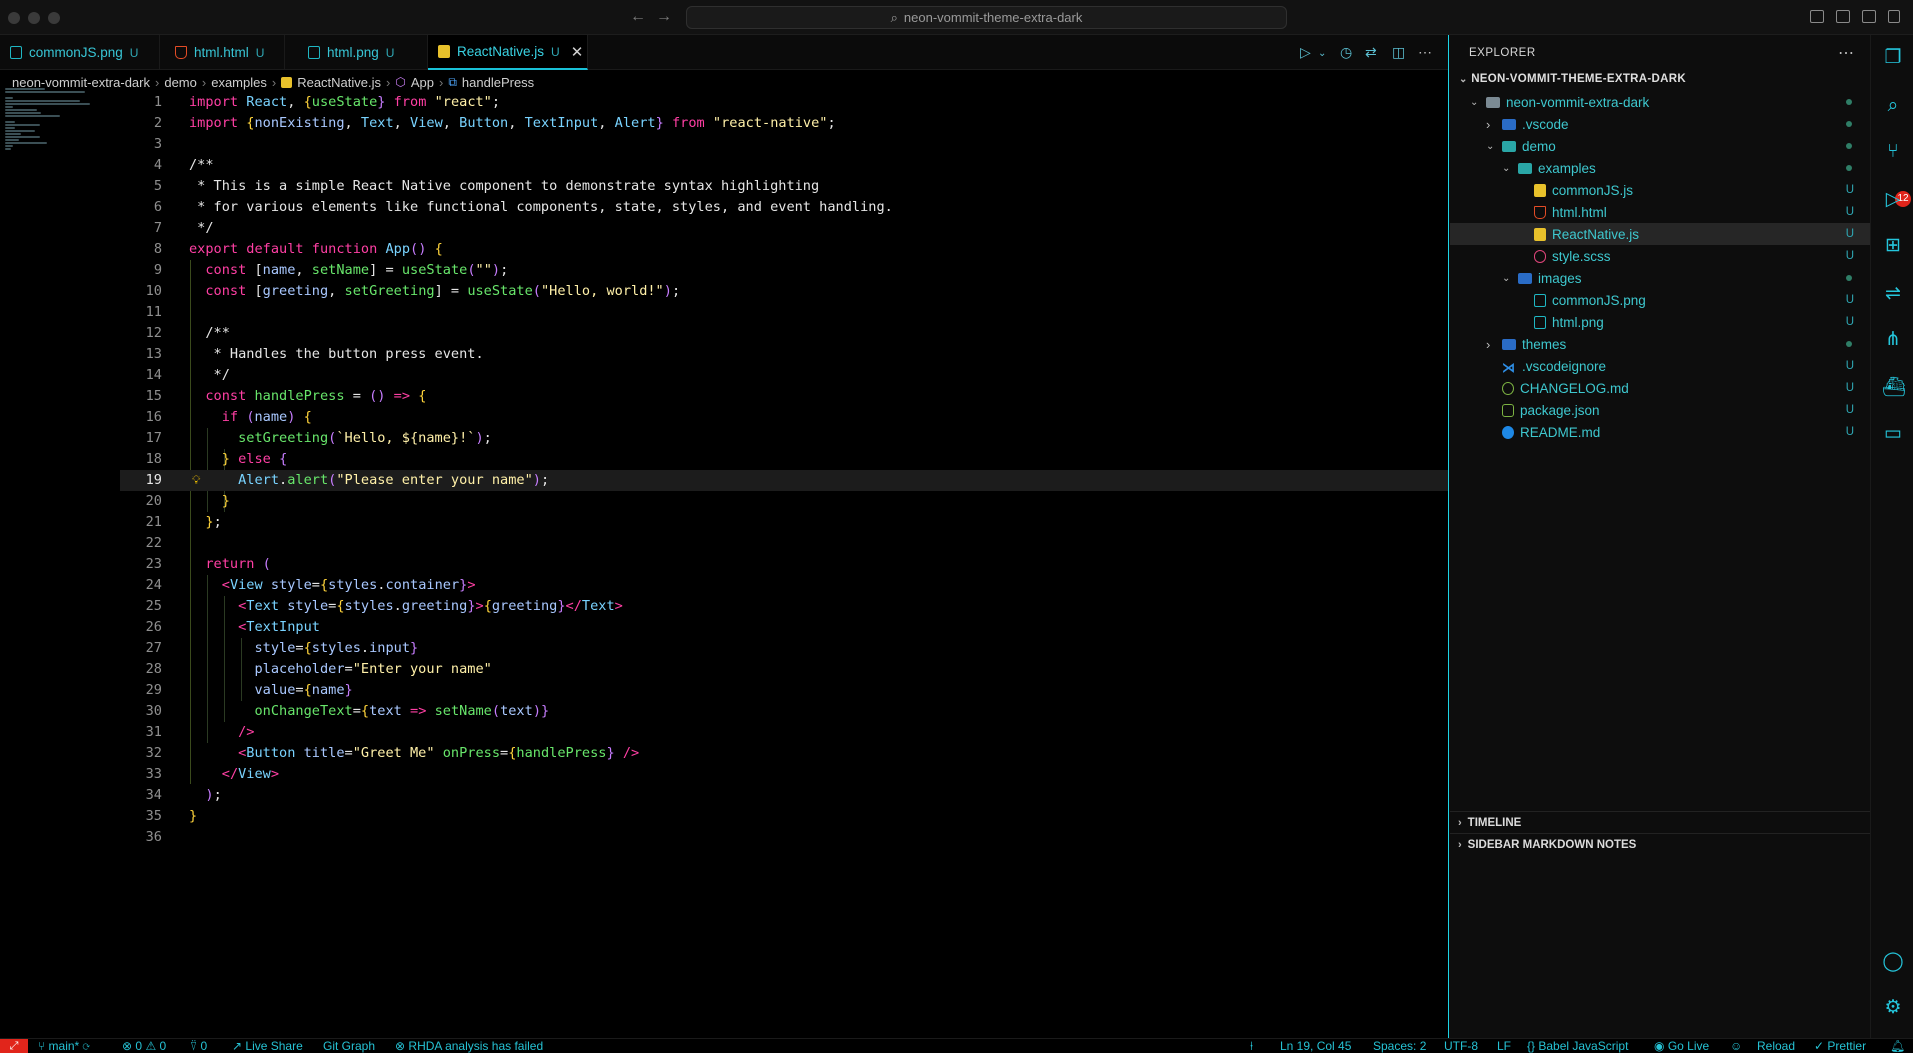  Describe the element at coordinates (508, 52) in the screenshot. I see `tab-reactnative-js: ReactNative.js U ✕` at that location.